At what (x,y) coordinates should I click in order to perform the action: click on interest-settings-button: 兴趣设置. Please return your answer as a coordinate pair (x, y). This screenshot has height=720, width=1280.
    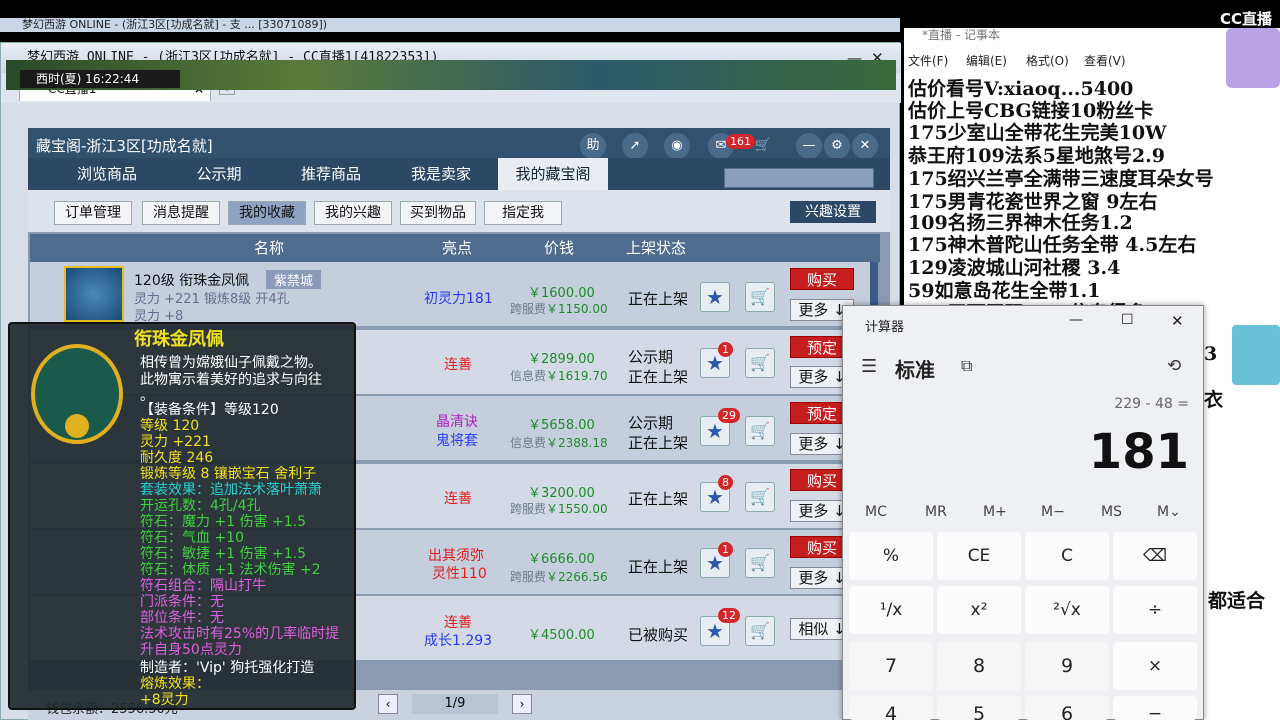
    Looking at the image, I should click on (833, 212).